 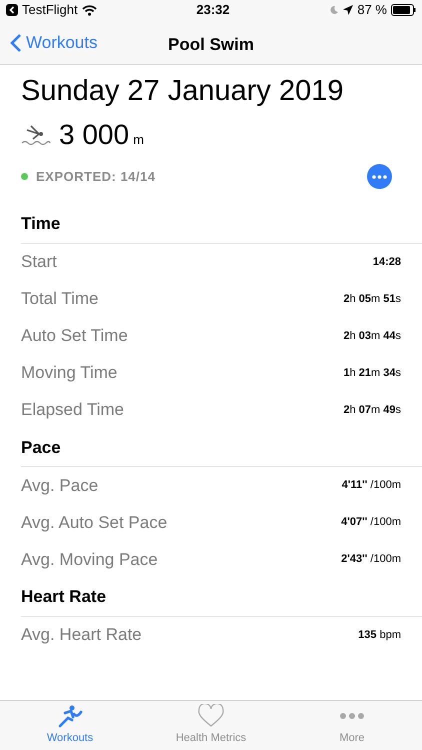 What do you see at coordinates (182, 91) in the screenshot?
I see `date-title: Sunday 27 January 2019` at bounding box center [182, 91].